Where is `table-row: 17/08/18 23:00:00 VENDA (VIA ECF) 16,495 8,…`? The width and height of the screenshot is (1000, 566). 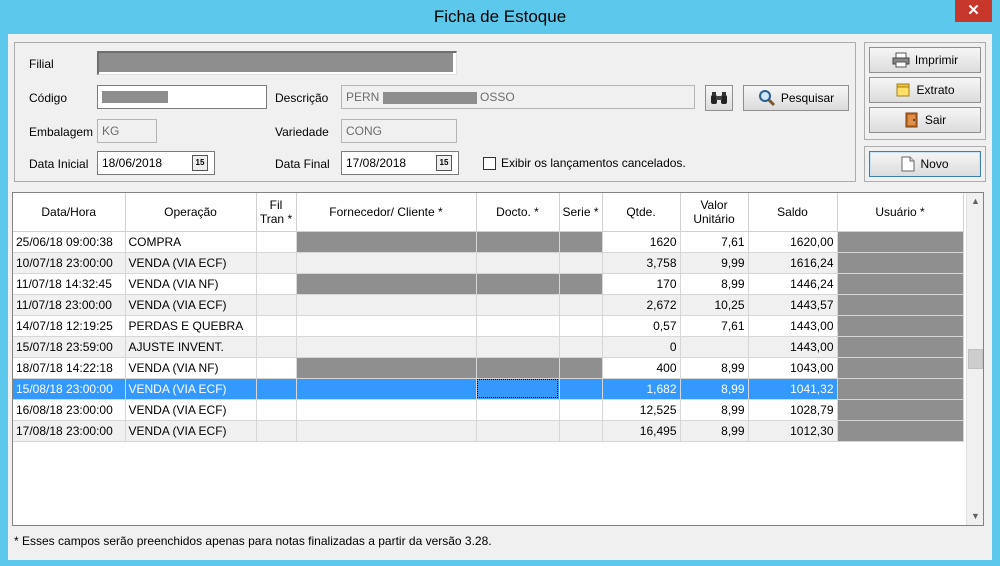 table-row: 17/08/18 23:00:00 VENDA (VIA ECF) 16,495 8,… is located at coordinates (488, 431).